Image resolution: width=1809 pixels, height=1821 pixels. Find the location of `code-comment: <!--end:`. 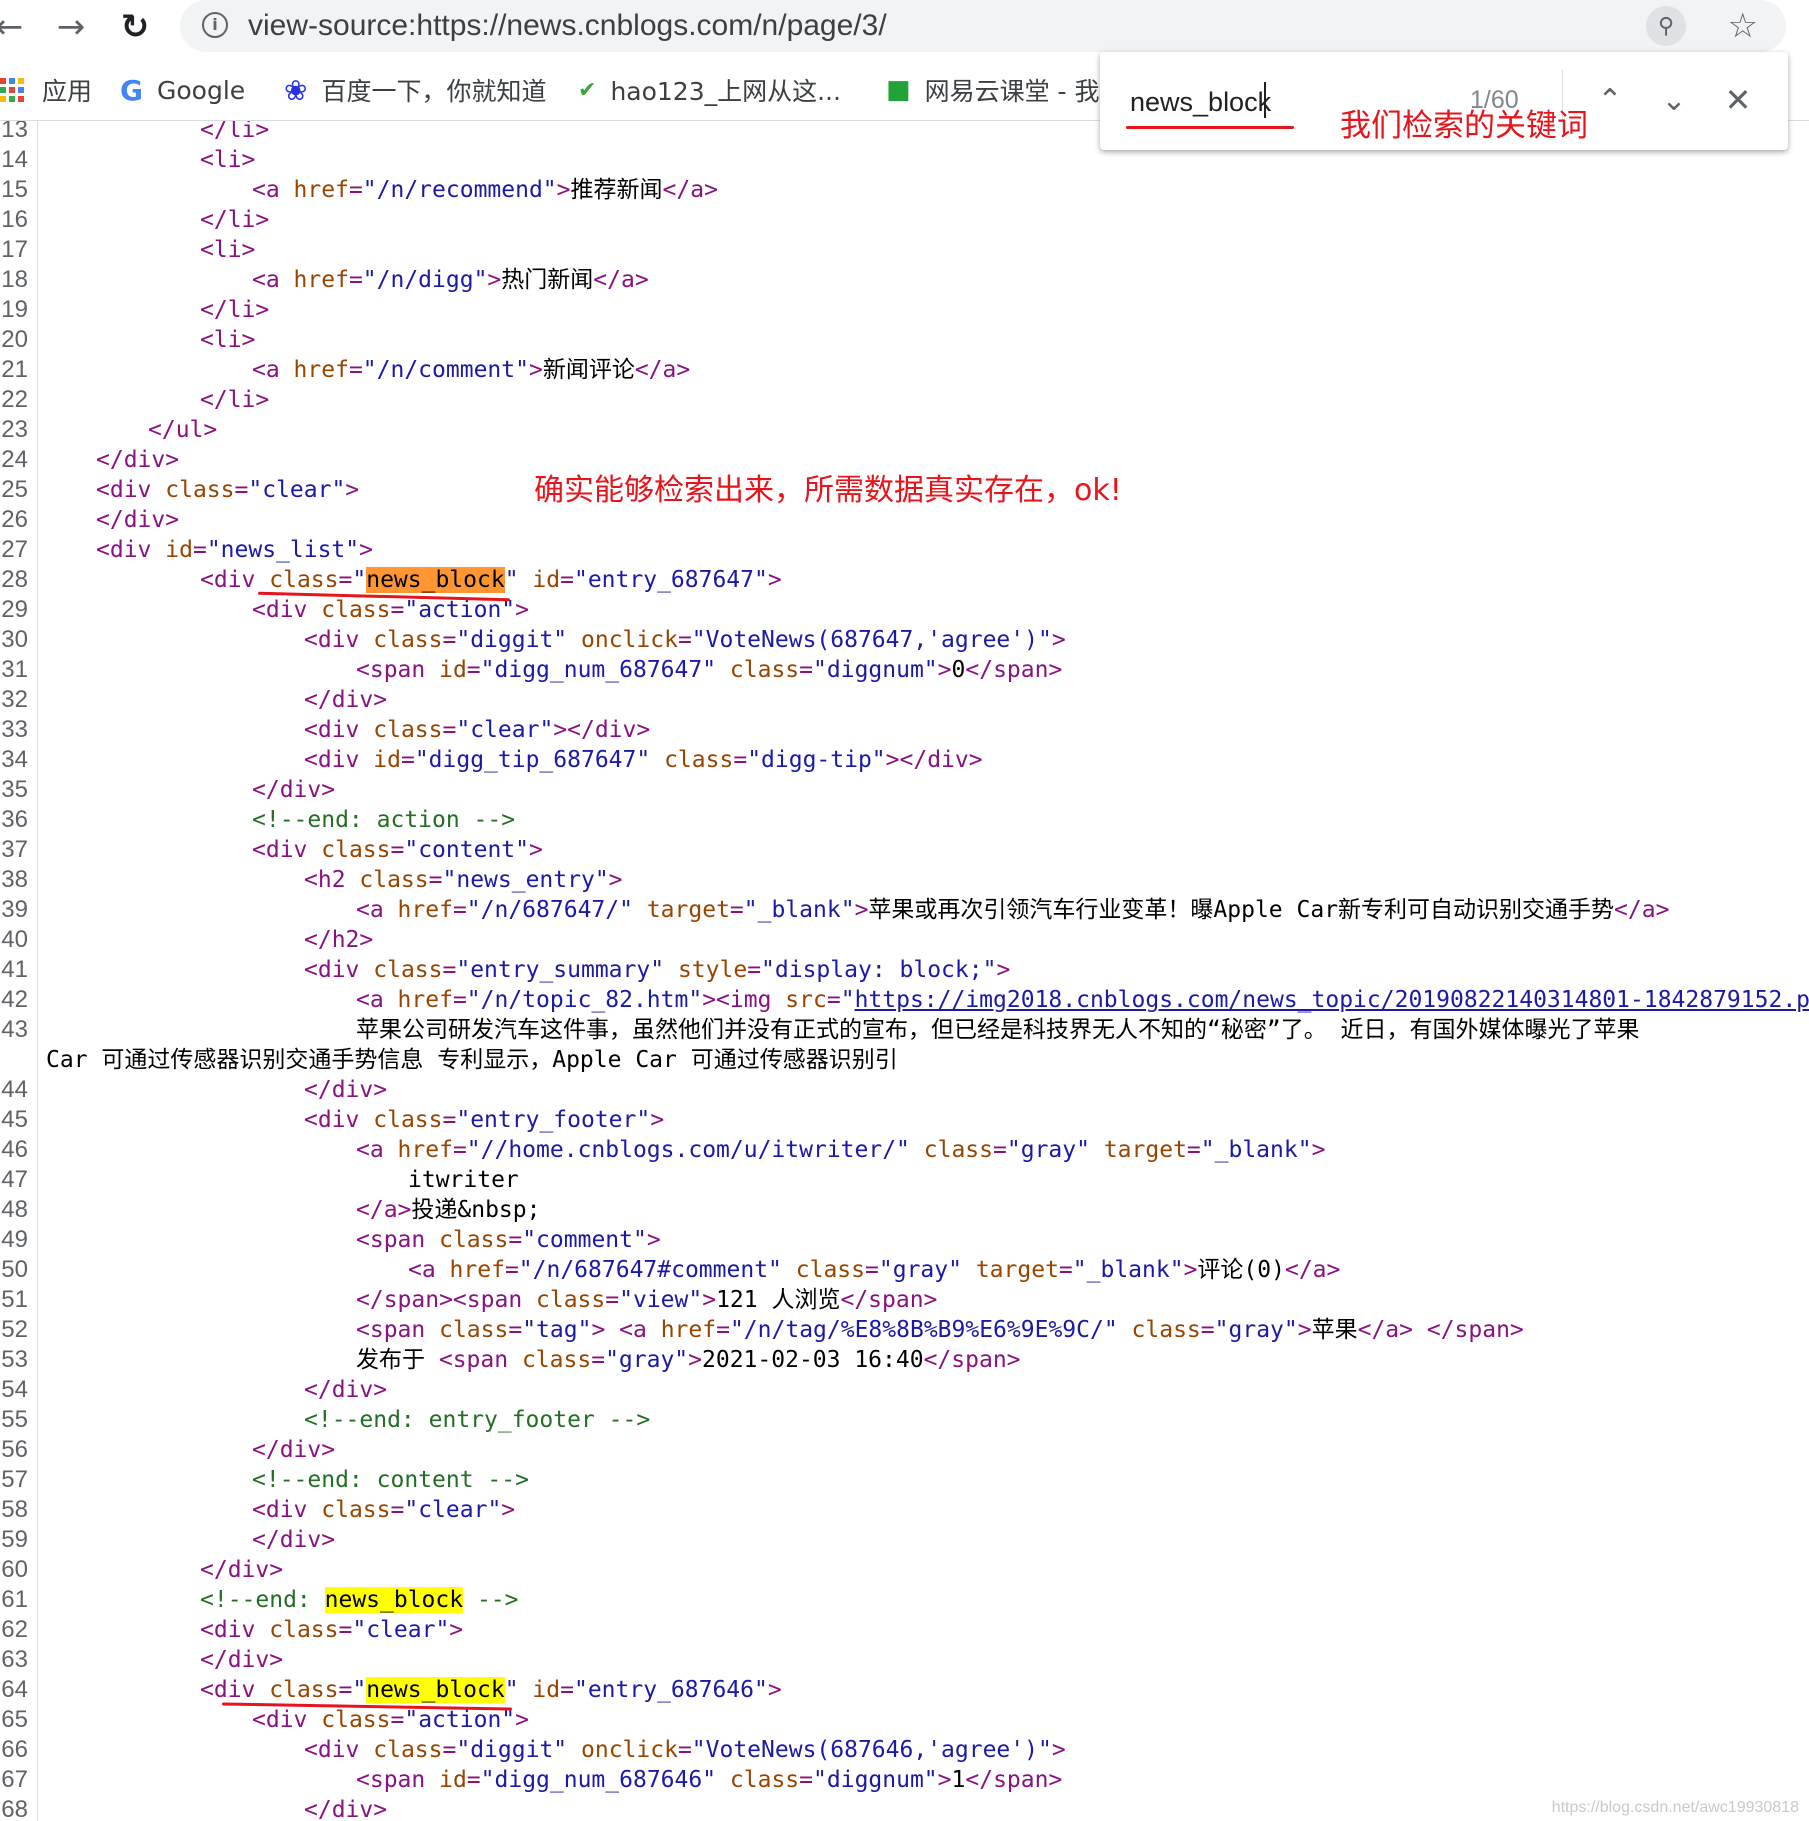

code-comment: <!--end: is located at coordinates (262, 1600).